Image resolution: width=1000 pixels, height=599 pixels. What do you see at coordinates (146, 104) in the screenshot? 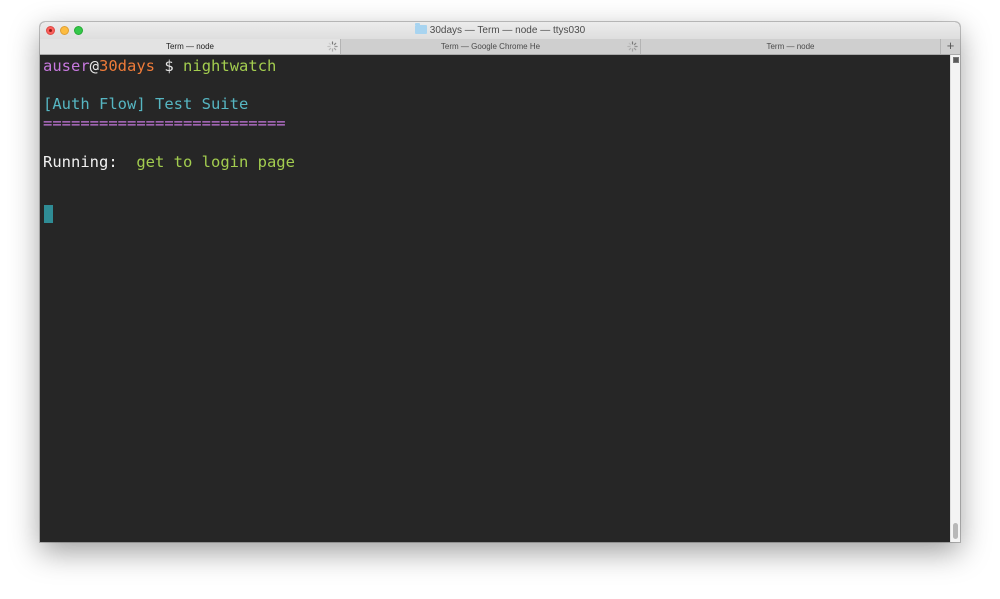
I see `suite-title: [Auth Flow] Test Suite` at bounding box center [146, 104].